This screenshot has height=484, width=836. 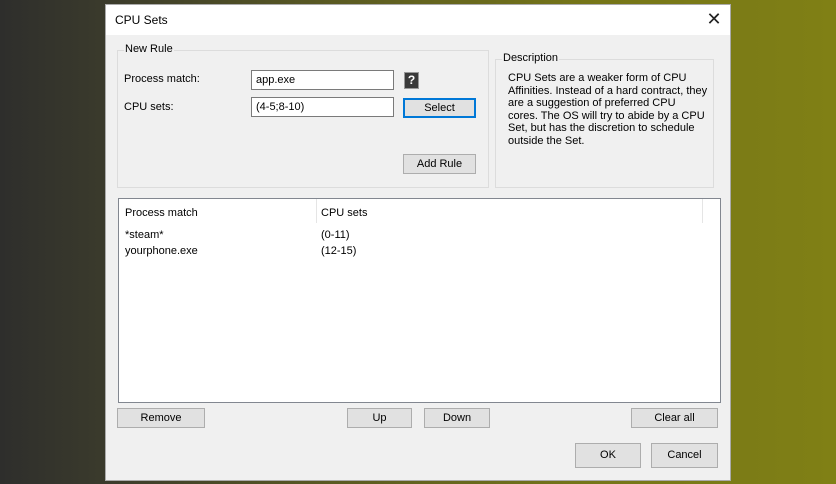 What do you see at coordinates (439, 108) in the screenshot?
I see `select-button: Select` at bounding box center [439, 108].